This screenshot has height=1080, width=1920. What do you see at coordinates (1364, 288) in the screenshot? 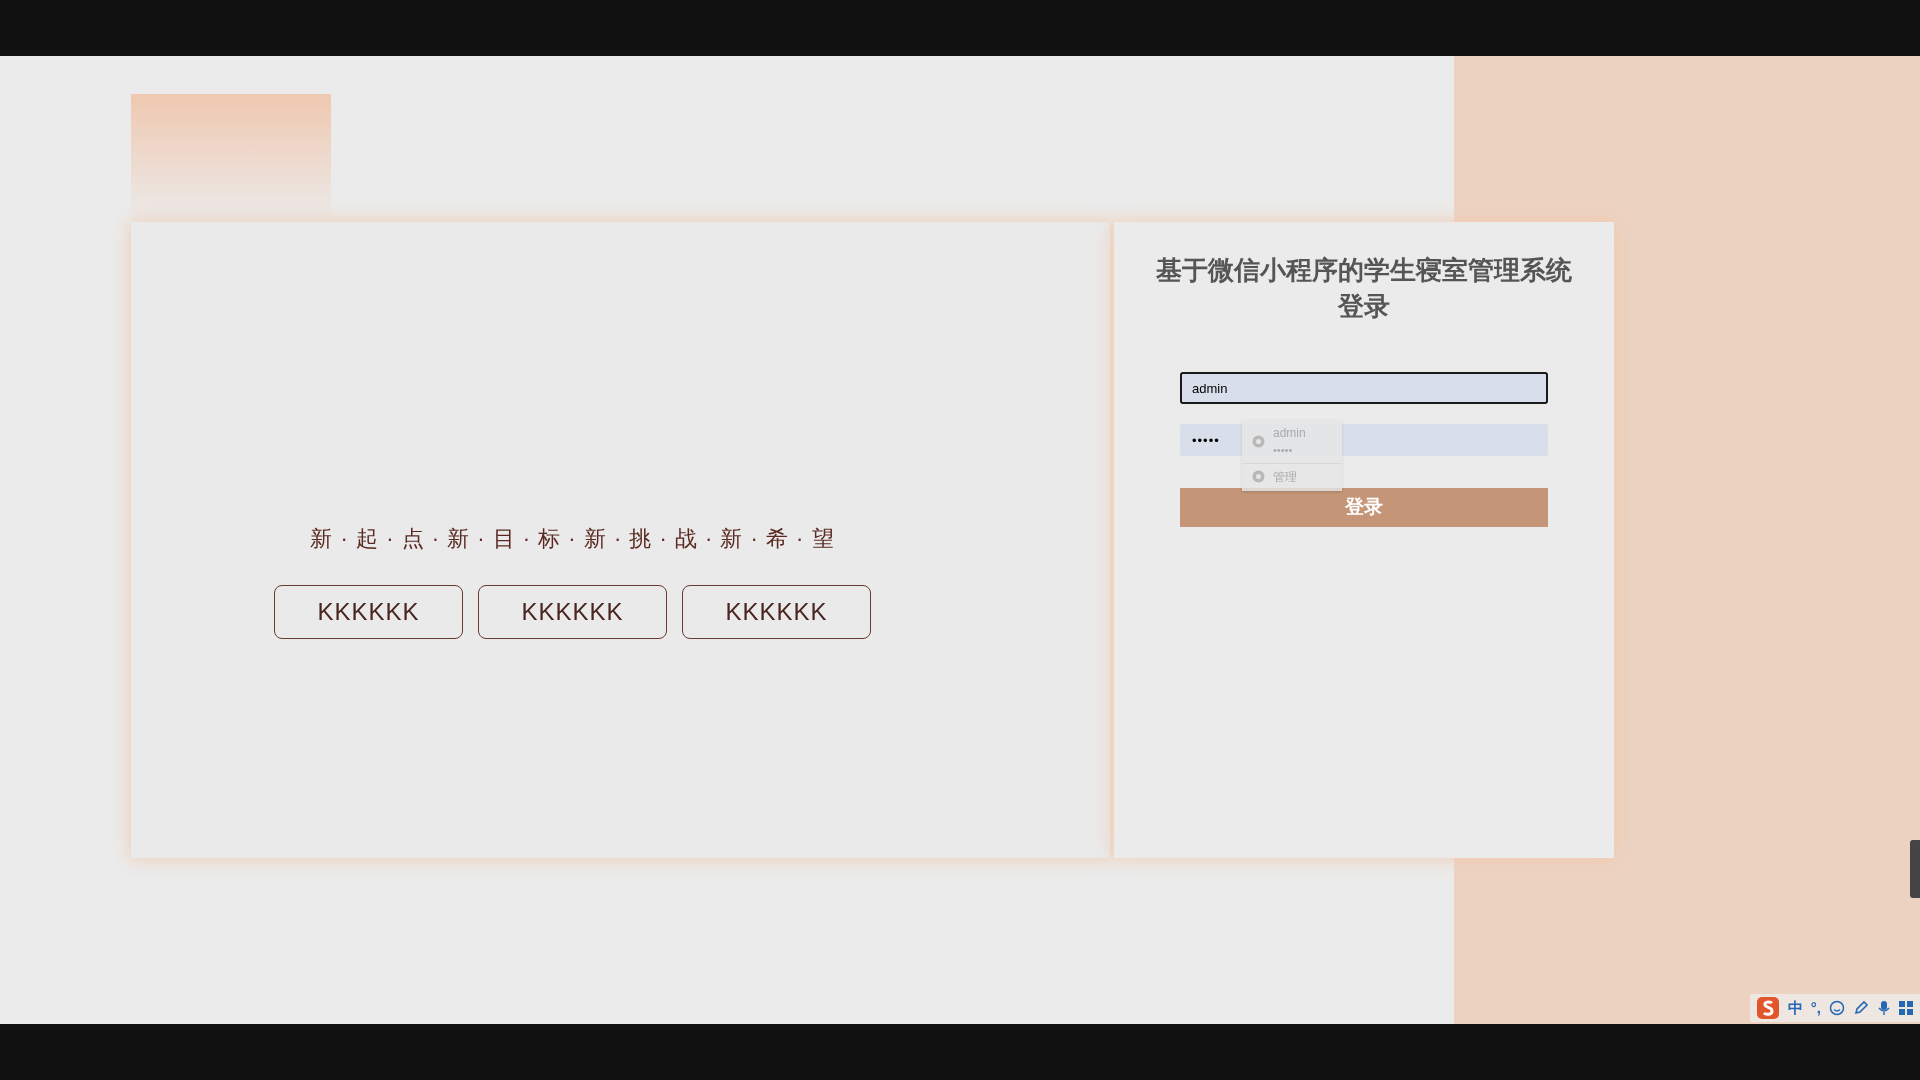
I see `login-title: 基于微信小程序的学生寝室管理系统登录` at bounding box center [1364, 288].